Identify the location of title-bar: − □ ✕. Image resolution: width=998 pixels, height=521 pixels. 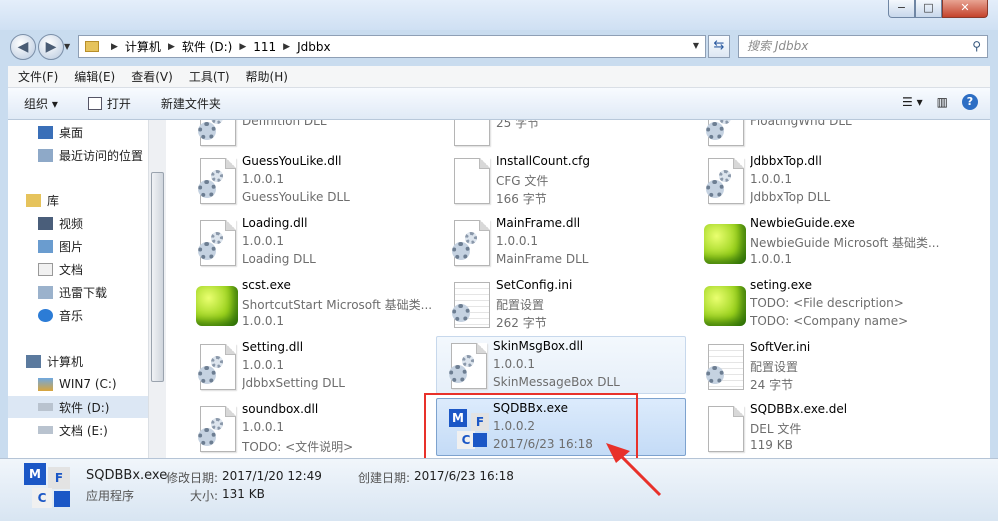
(499, 15).